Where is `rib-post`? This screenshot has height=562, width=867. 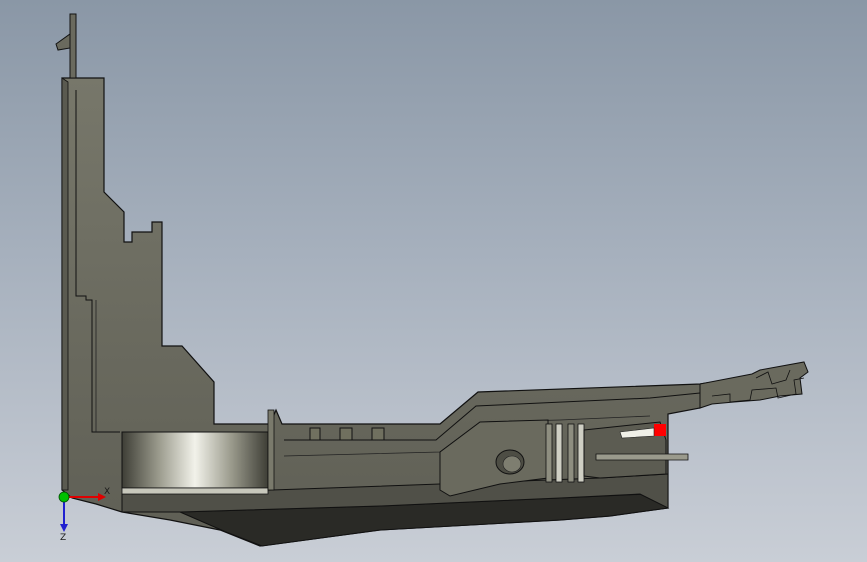 rib-post is located at coordinates (271, 450).